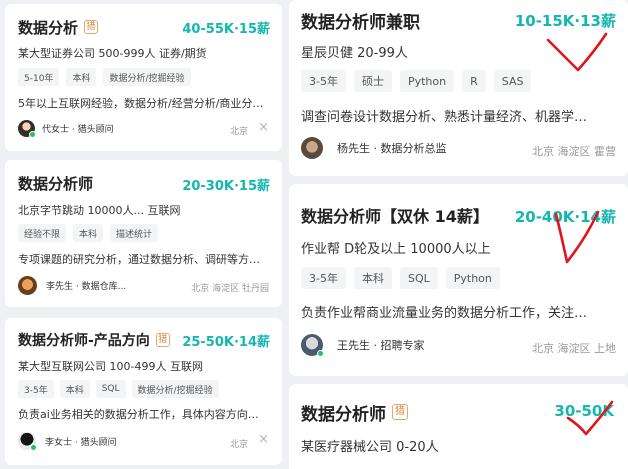 The height and width of the screenshot is (469, 628). What do you see at coordinates (458, 426) in the screenshot?
I see `job-card: 数据分析师 猎 30-50K 某医疗器械公司 0-20人` at bounding box center [458, 426].